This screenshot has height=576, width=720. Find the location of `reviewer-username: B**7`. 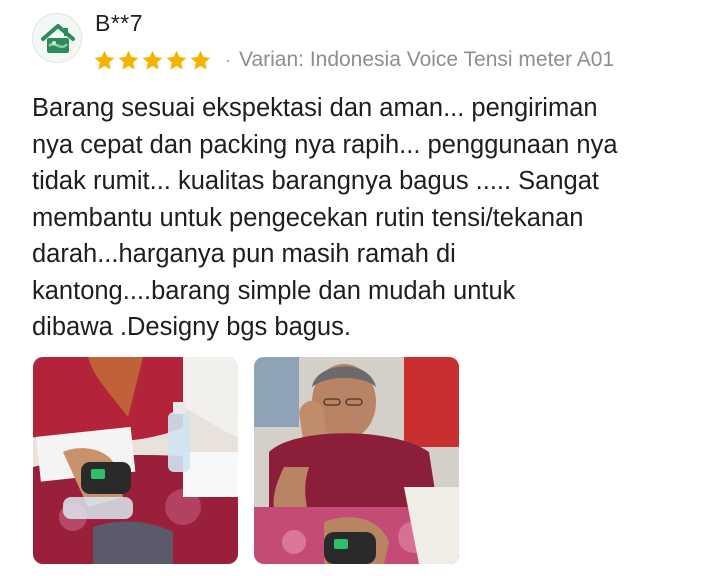

reviewer-username: B**7 is located at coordinates (119, 23).